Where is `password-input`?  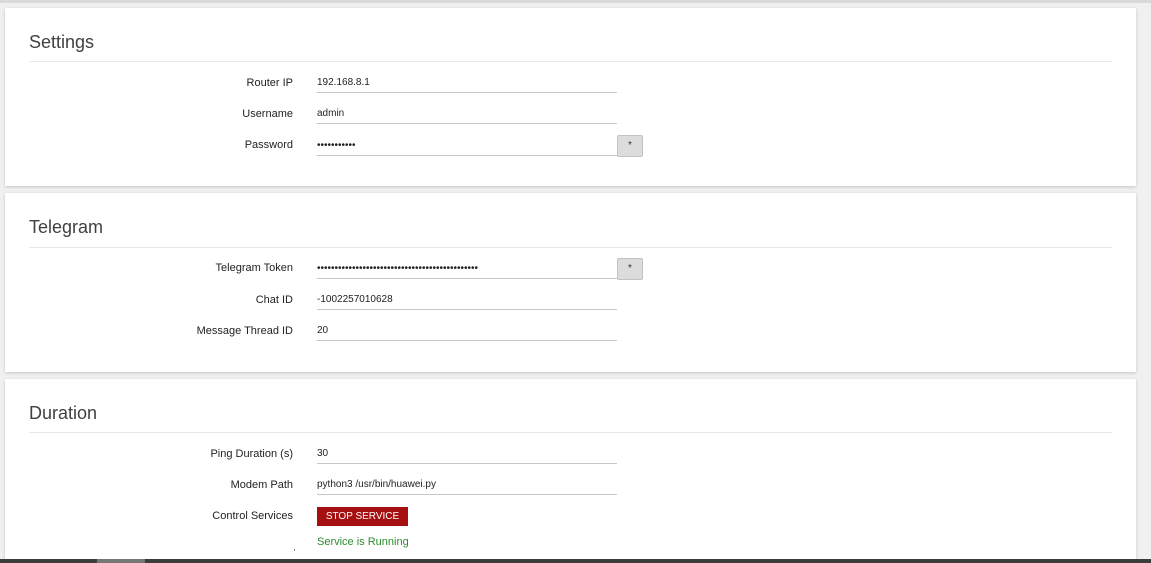
password-input is located at coordinates (467, 146).